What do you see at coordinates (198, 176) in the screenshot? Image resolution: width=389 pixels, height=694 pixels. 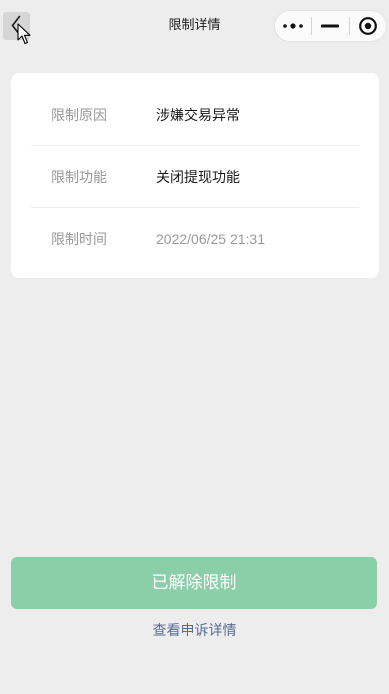 I see `detail-value: 关闭提现功能` at bounding box center [198, 176].